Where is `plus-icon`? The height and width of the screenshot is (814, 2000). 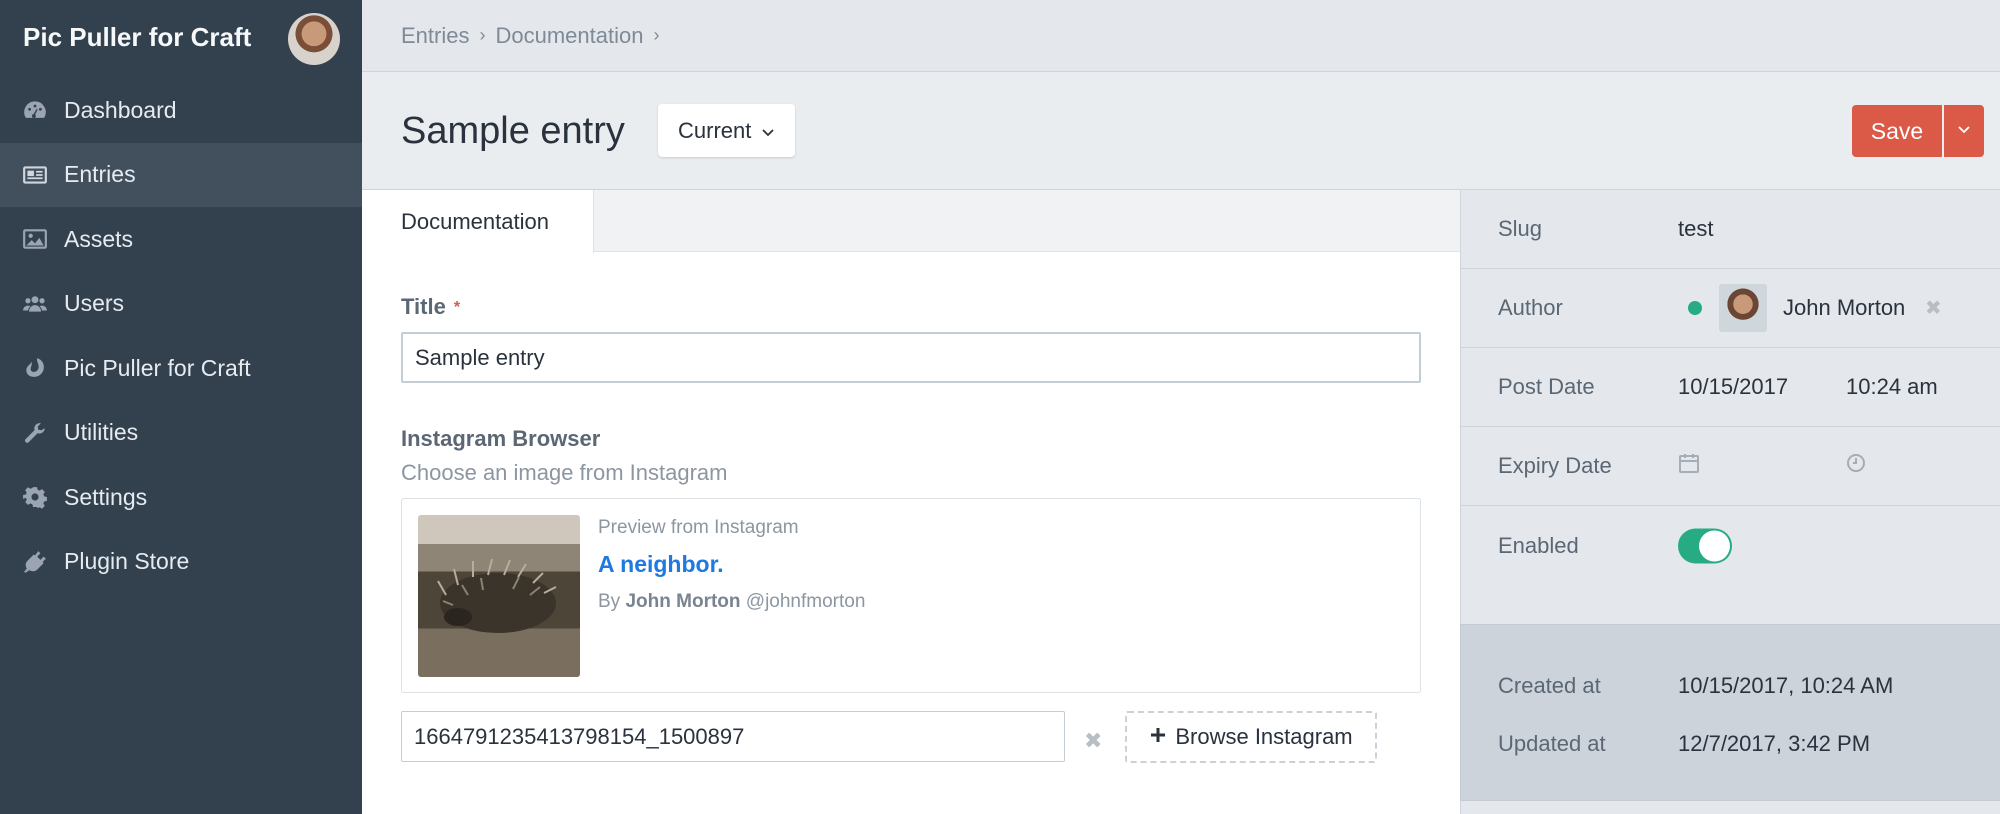
plus-icon is located at coordinates (1158, 737).